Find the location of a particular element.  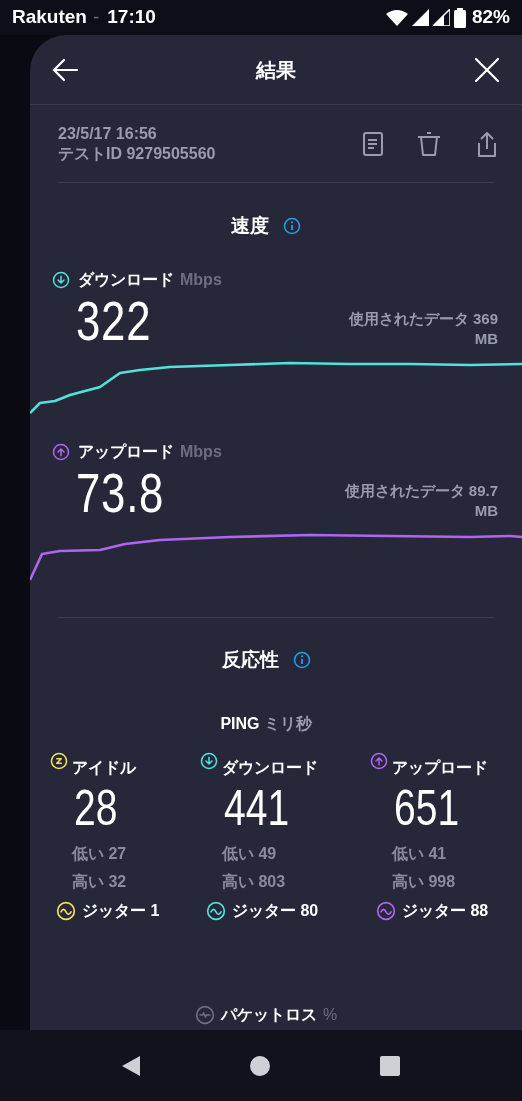

ping-column-label: アップロード is located at coordinates (440, 768).